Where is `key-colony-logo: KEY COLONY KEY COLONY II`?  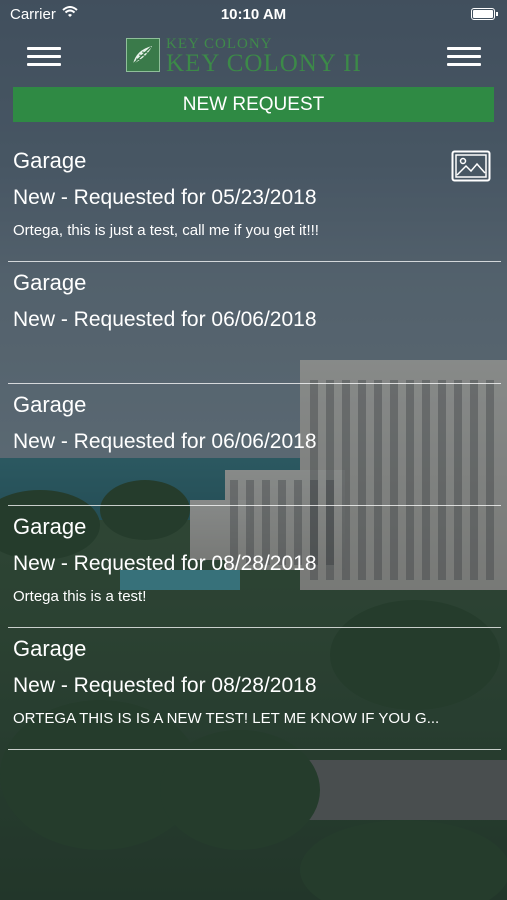
key-colony-logo: KEY COLONY KEY COLONY II is located at coordinates (257, 56).